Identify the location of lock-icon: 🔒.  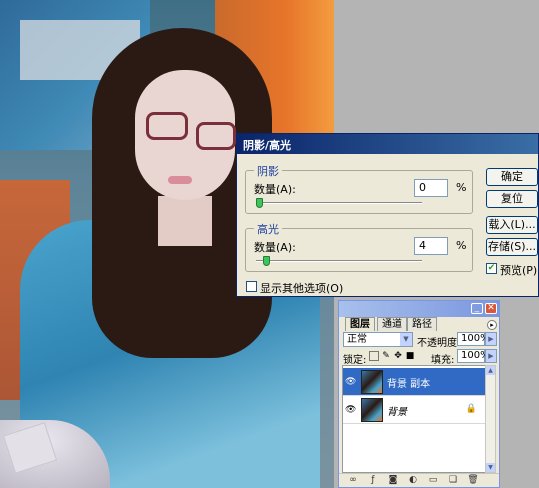
(471, 409).